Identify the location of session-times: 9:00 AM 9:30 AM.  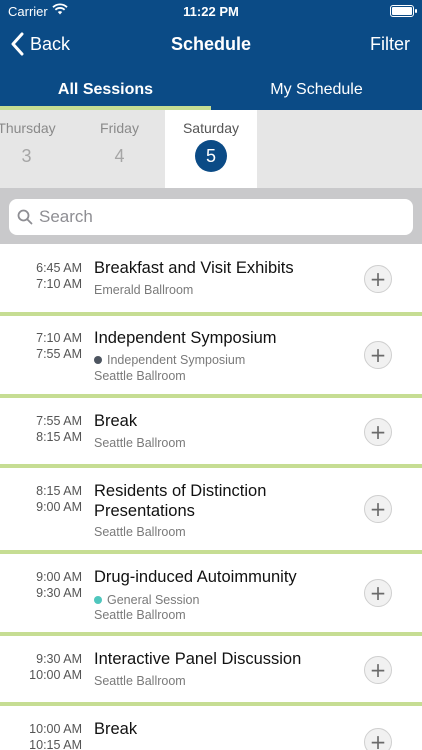
(41, 585).